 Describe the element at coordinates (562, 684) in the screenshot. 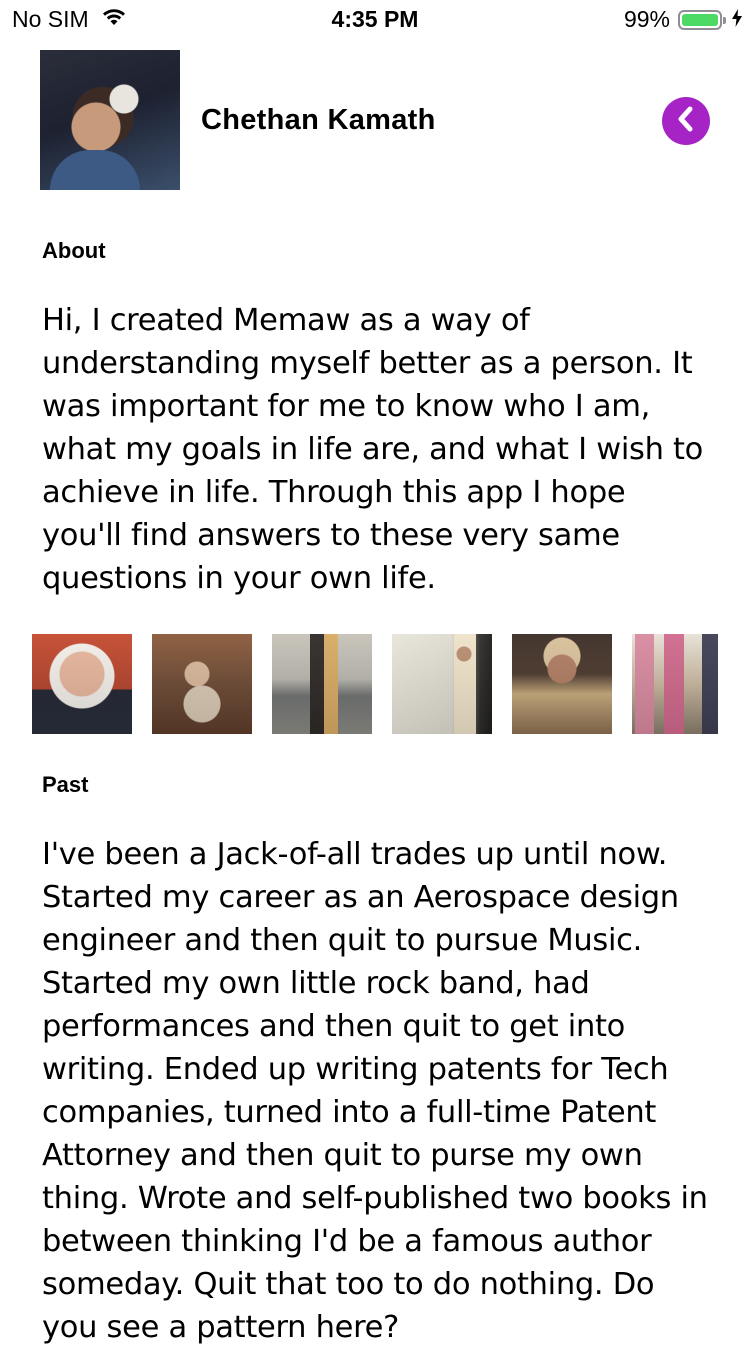

I see `photo-boy-costume` at that location.